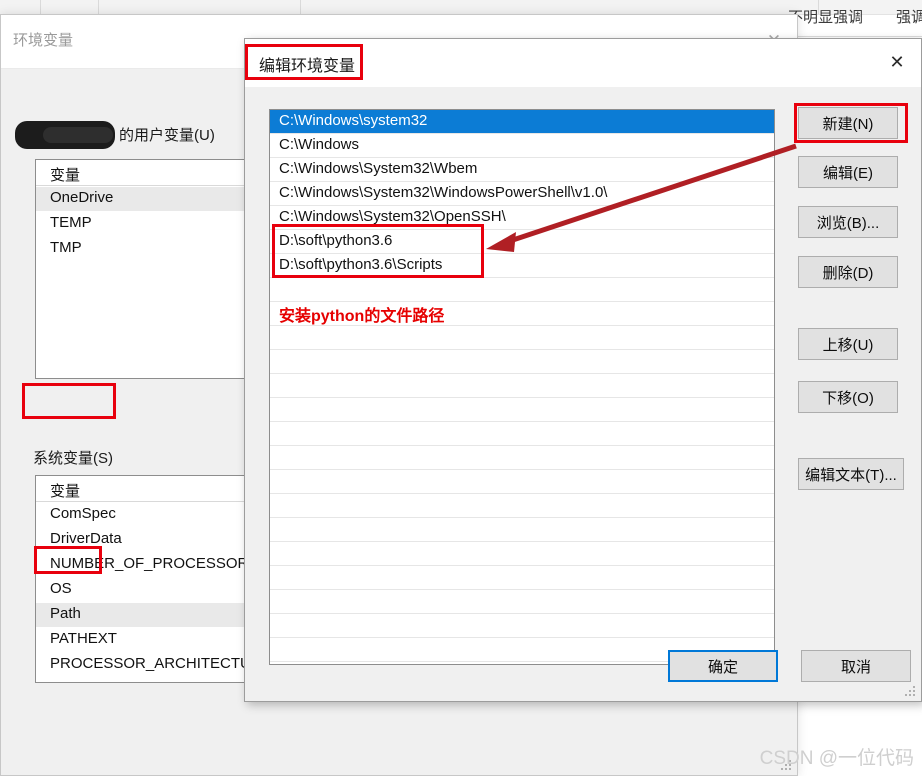 This screenshot has width=922, height=776. Describe the element at coordinates (154, 563) in the screenshot. I see `list-item-label: NUMBER_OF_PROCESSORS` at that location.